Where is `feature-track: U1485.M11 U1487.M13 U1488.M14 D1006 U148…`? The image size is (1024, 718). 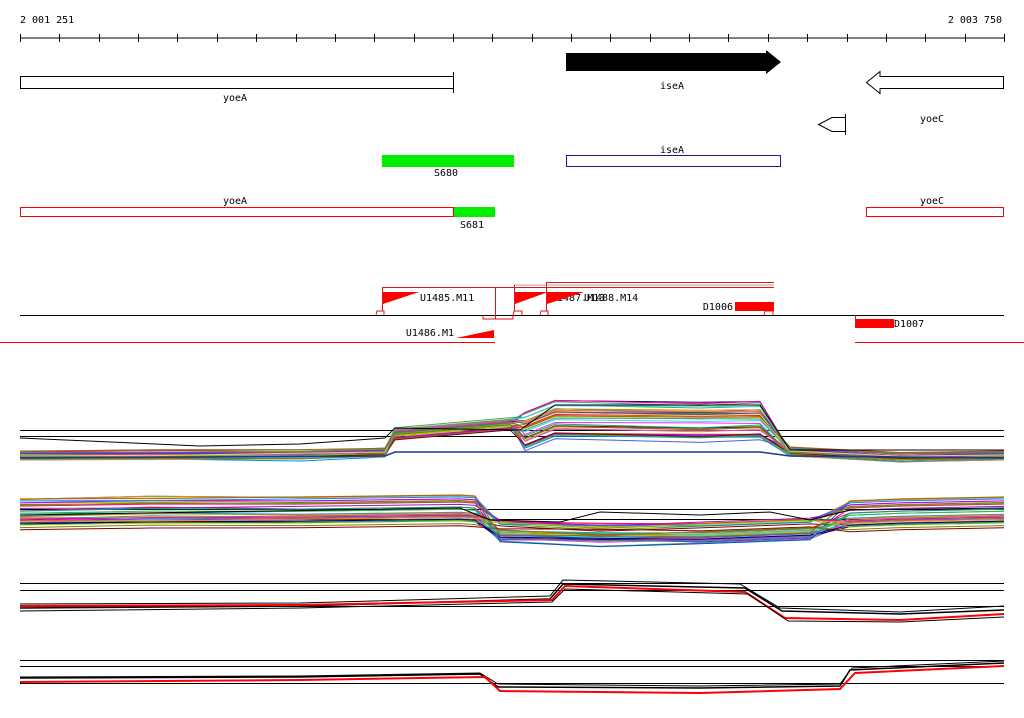
feature-track: U1485.M11 U1487.M13 U1488.M14 D1006 U148… is located at coordinates (512, 312).